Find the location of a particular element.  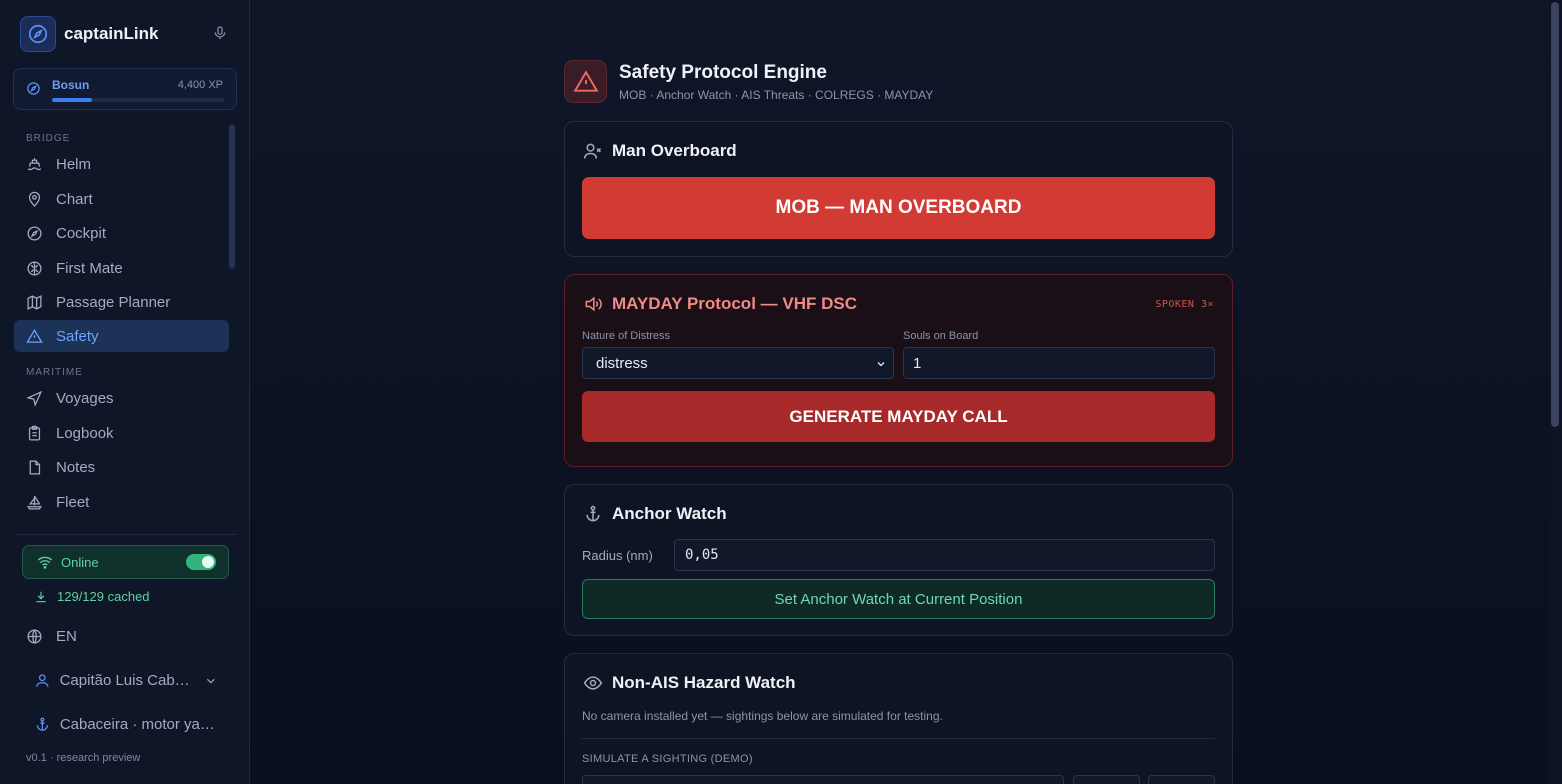

brand: captainLink is located at coordinates (89, 34).